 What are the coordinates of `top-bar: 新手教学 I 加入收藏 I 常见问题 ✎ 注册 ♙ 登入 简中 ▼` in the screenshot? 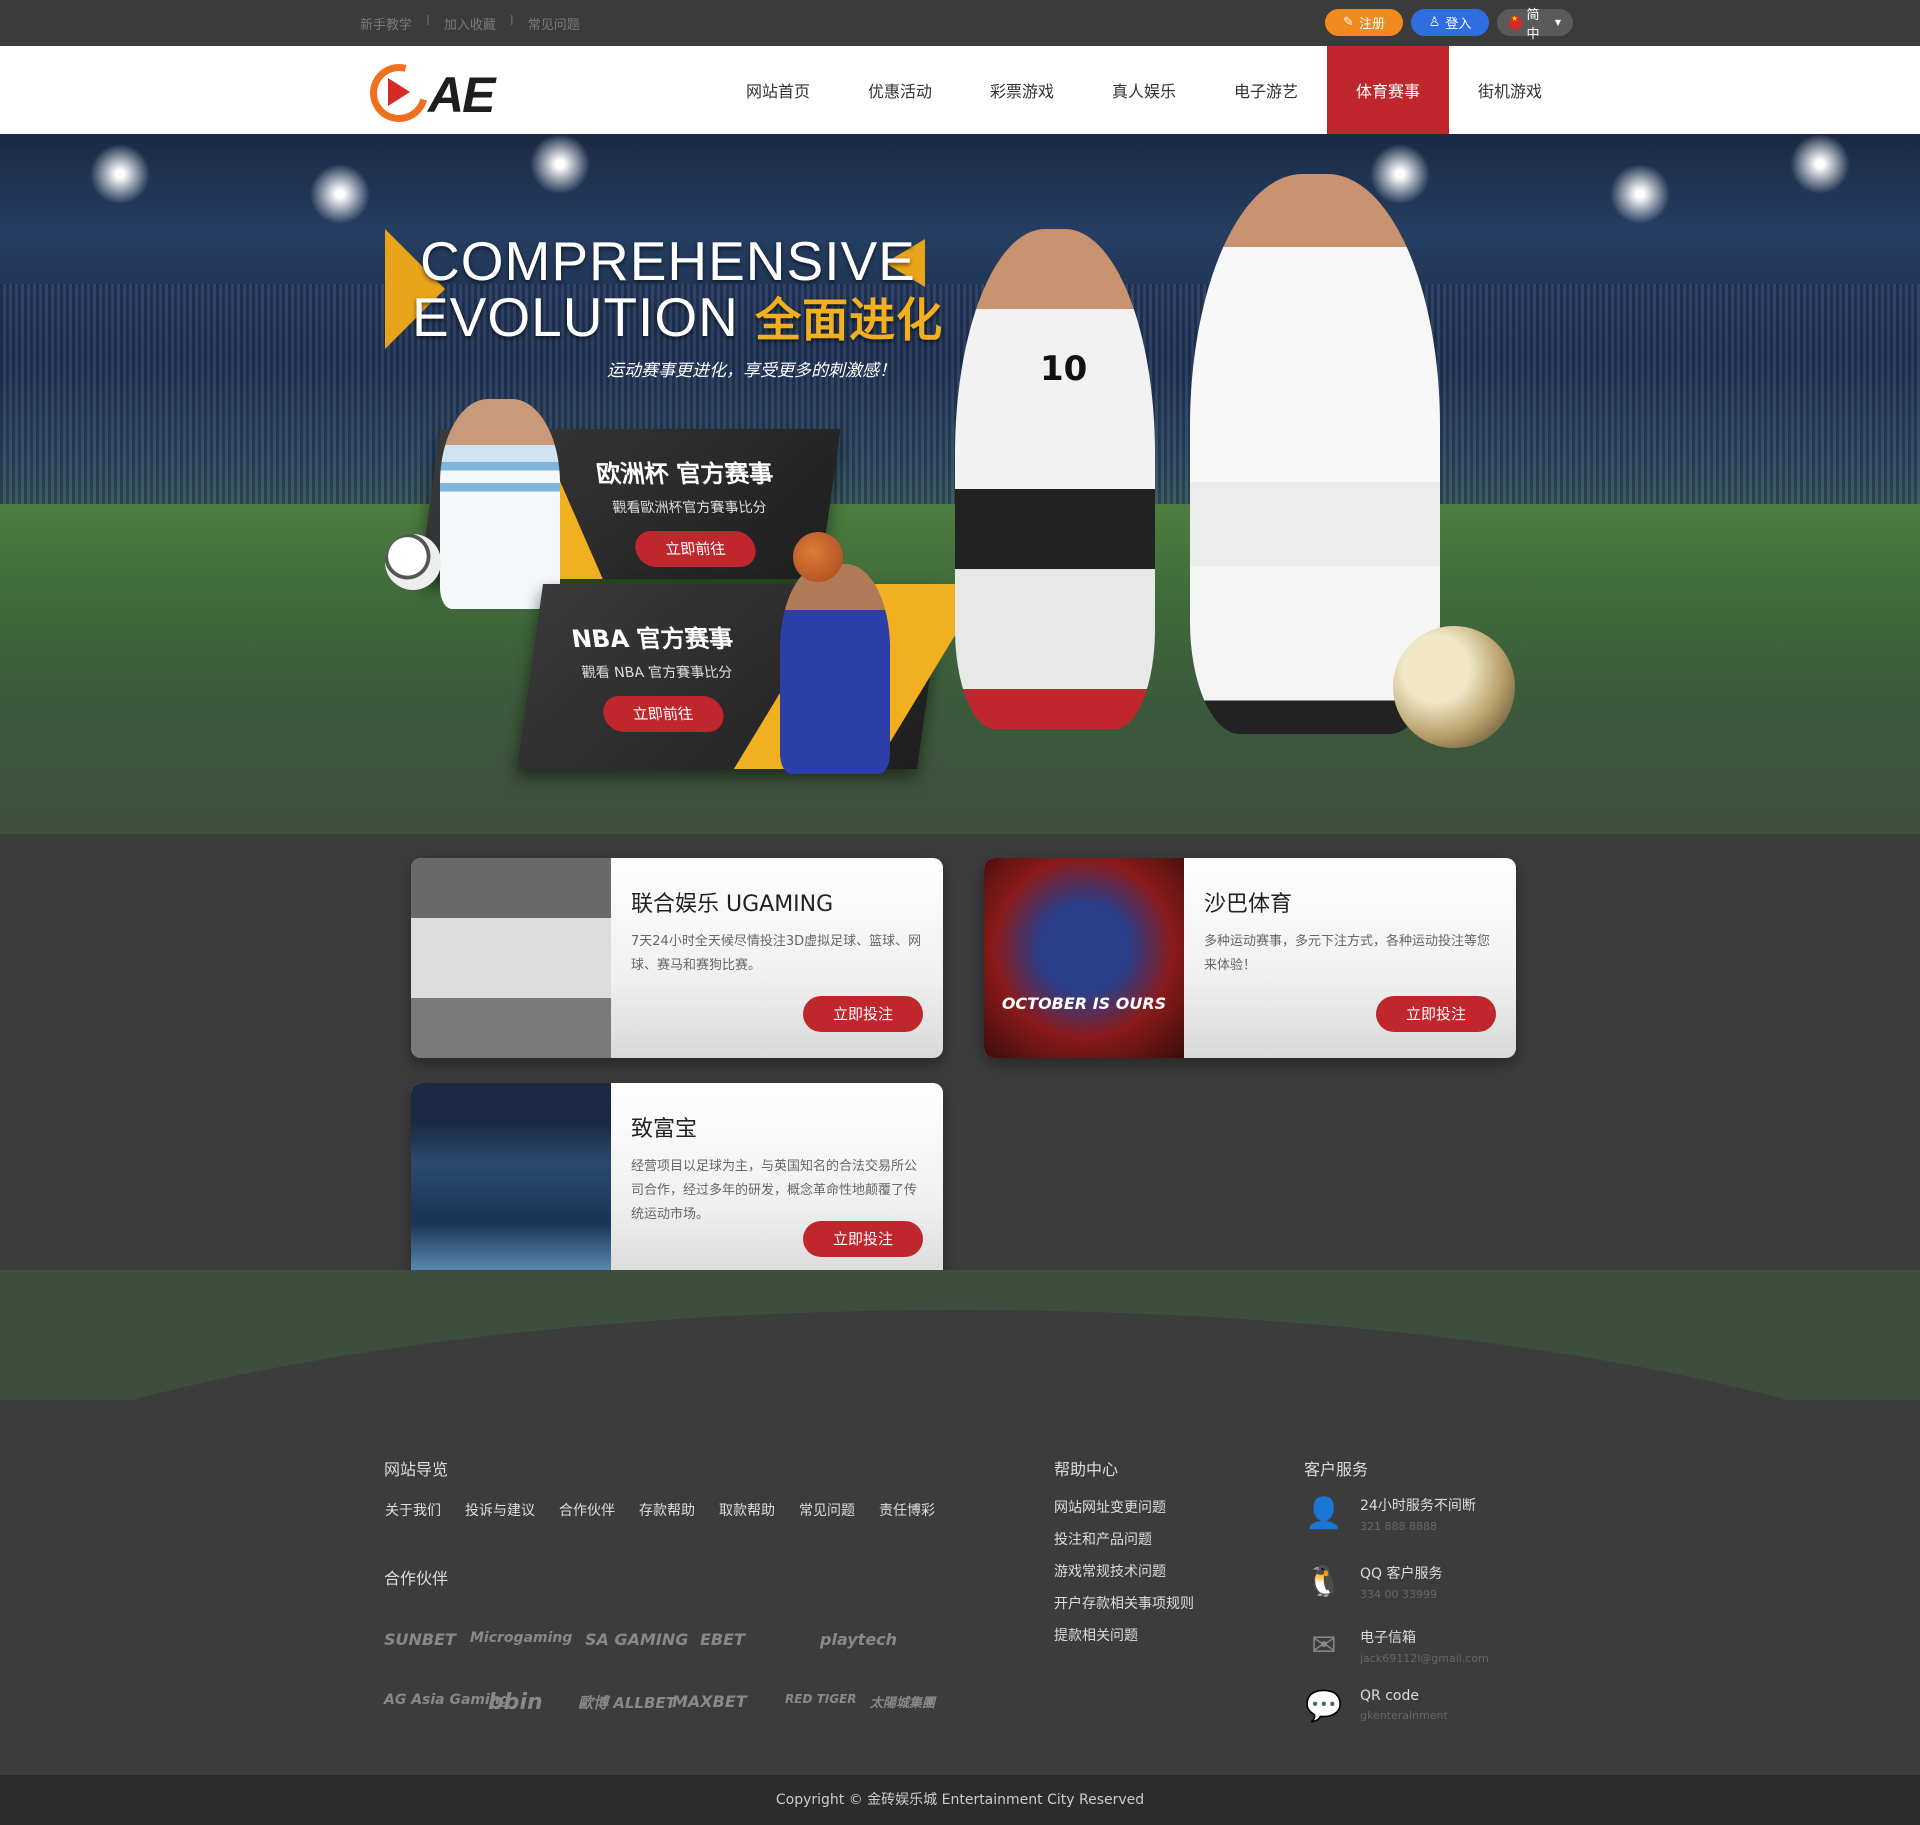 It's located at (960, 23).